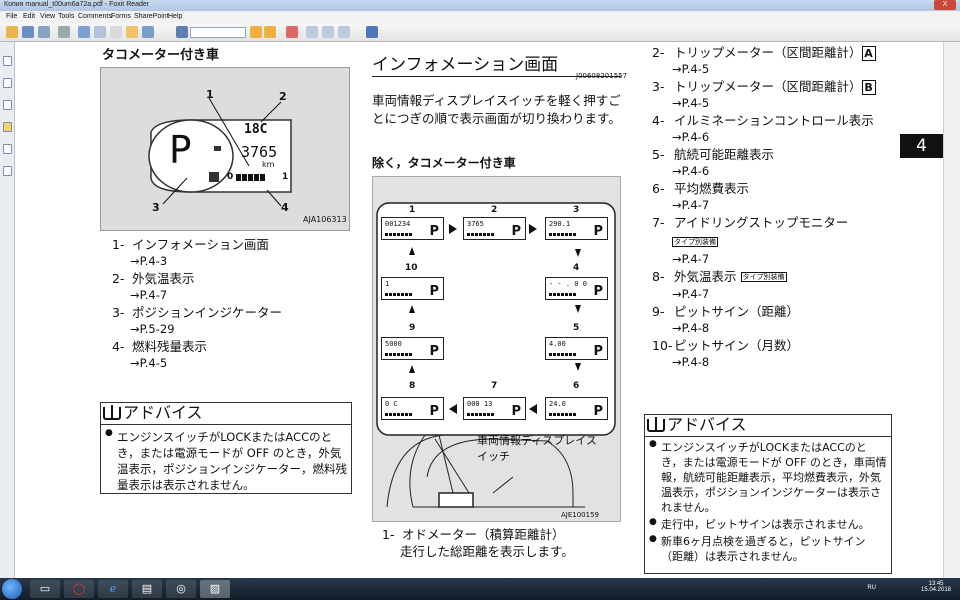 Image resolution: width=960 pixels, height=600 pixels. Describe the element at coordinates (7, 171) in the screenshot. I see `signature-icon` at that location.